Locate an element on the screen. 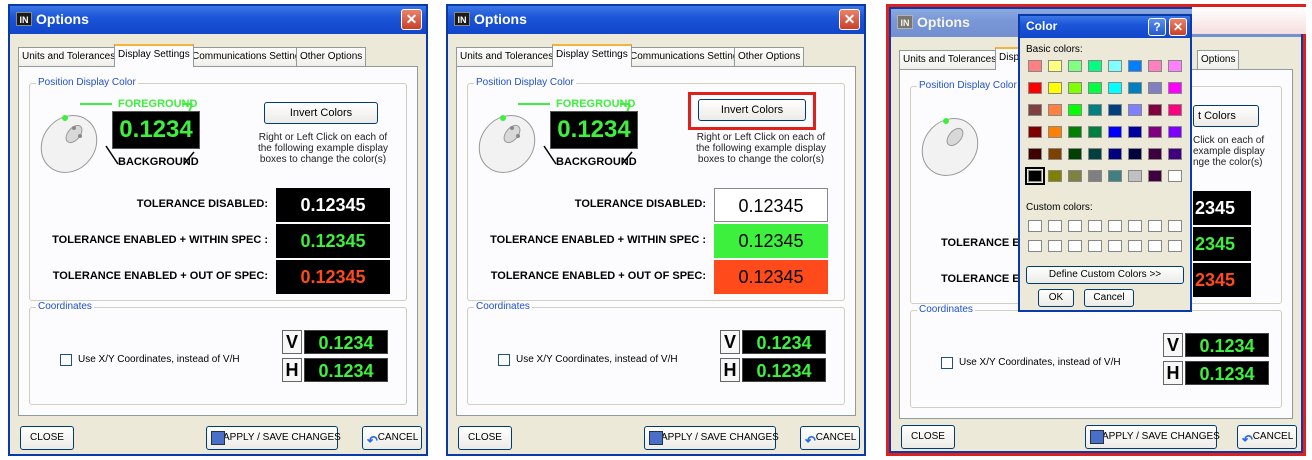  tab-other-options: Options is located at coordinates (1218, 59).